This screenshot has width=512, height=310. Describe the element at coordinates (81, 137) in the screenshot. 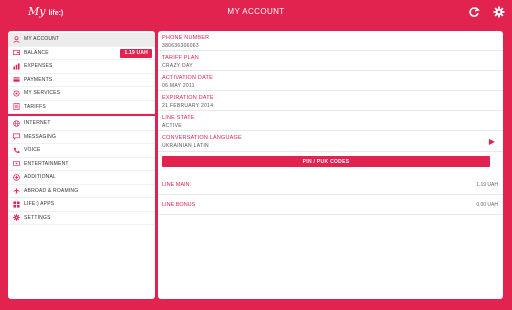

I see `sidebar-item-messaging: MESSAGING` at that location.